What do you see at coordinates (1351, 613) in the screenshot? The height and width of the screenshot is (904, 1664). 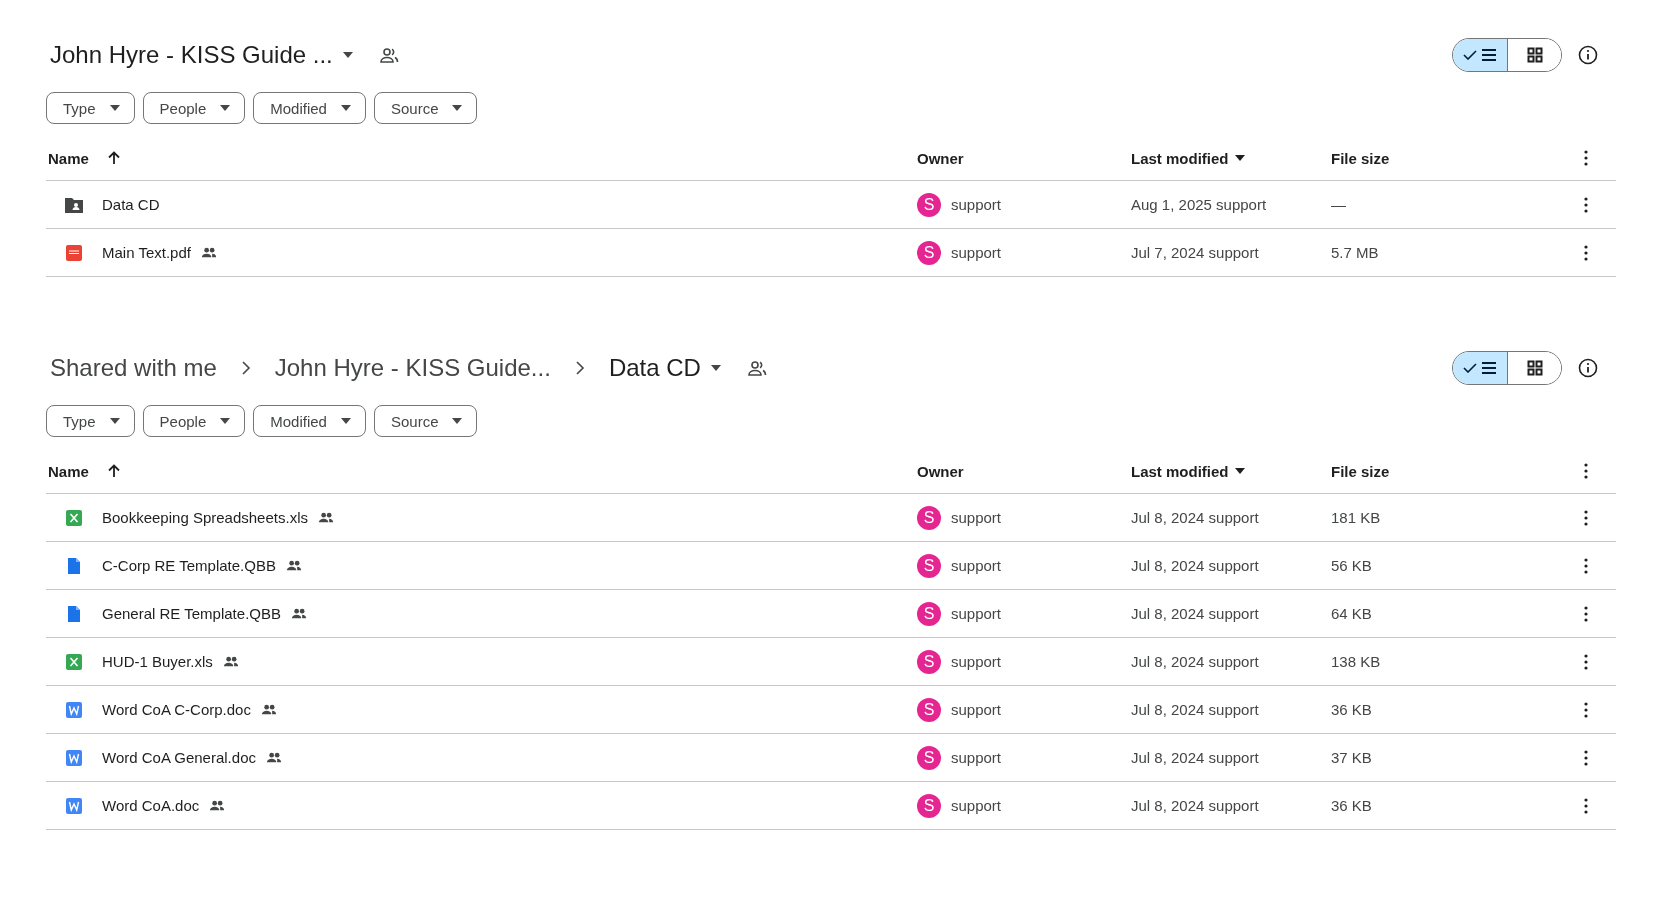 I see `file-size: 64 KB` at bounding box center [1351, 613].